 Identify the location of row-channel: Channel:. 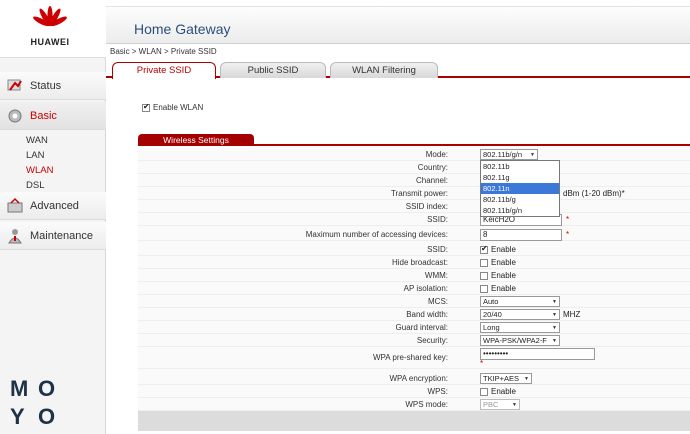
(414, 180).